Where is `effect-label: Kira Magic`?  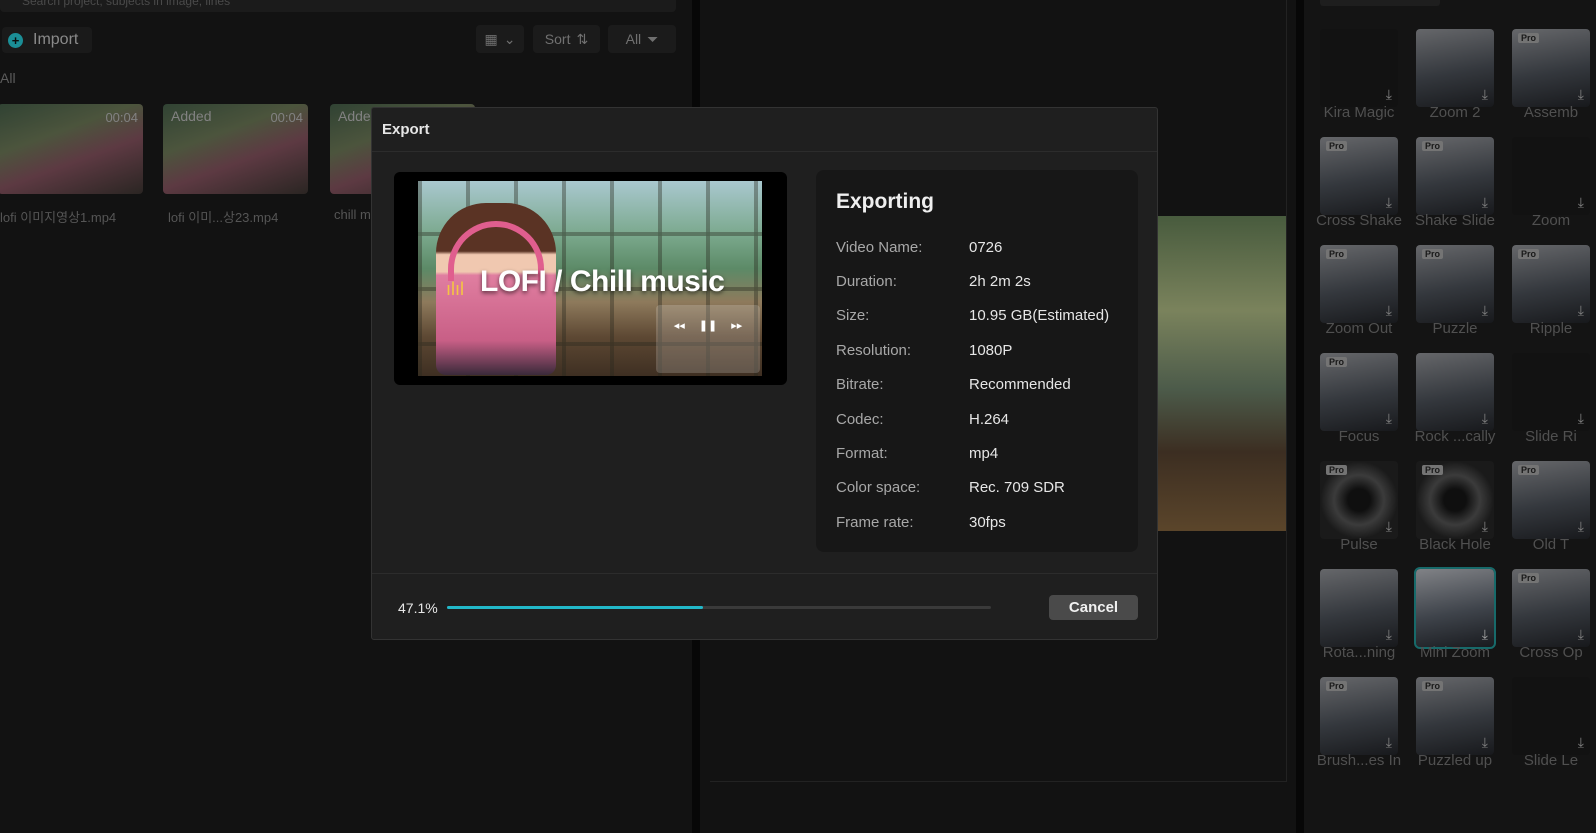 effect-label: Kira Magic is located at coordinates (1359, 112).